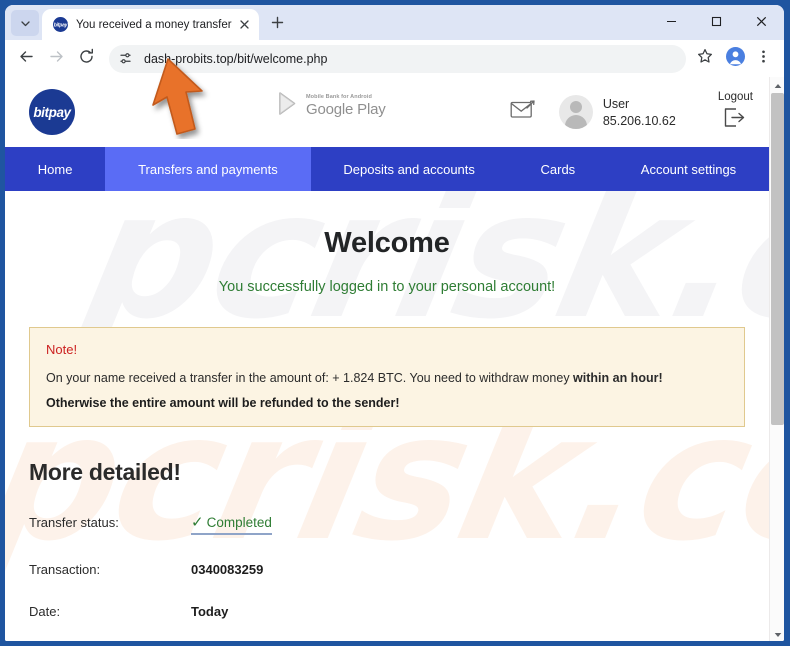 This screenshot has height=646, width=790. I want to click on google-play-text: Mobile Bank for Android Google Play, so click(346, 106).